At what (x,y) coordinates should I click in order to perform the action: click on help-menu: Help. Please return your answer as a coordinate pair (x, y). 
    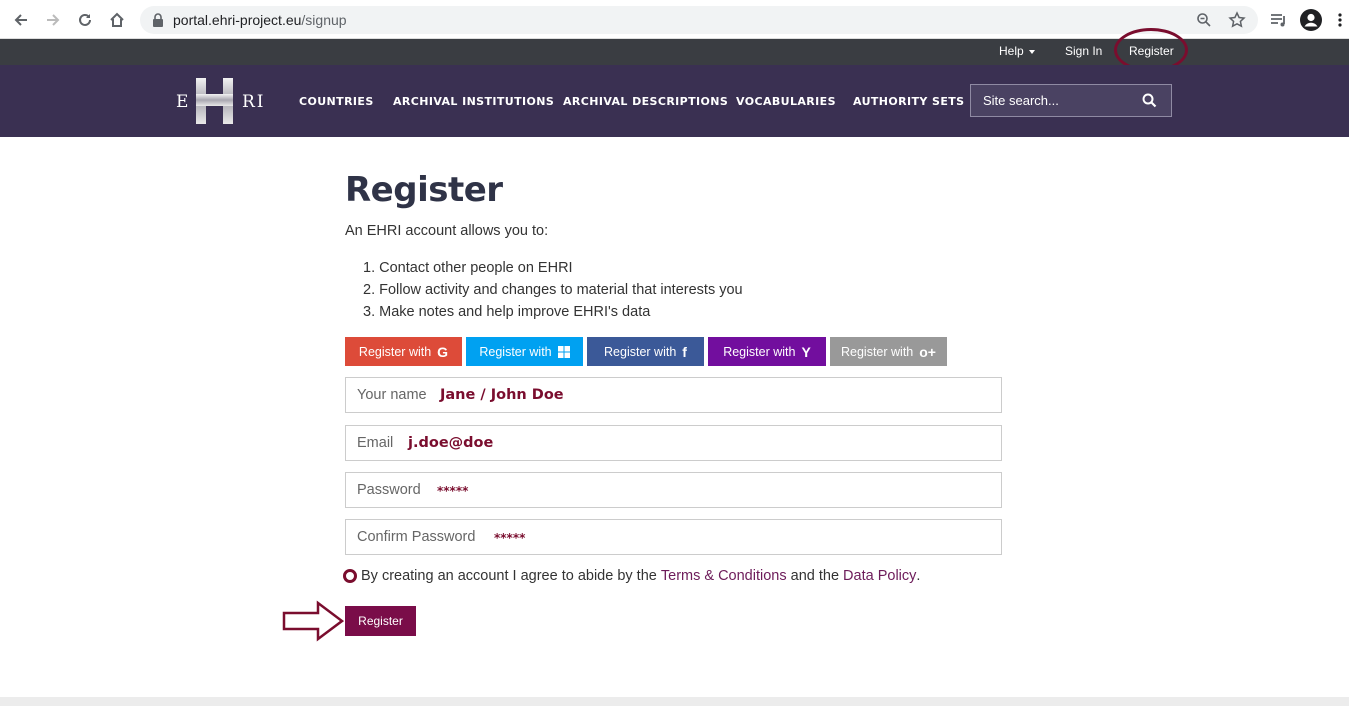
    Looking at the image, I should click on (1017, 51).